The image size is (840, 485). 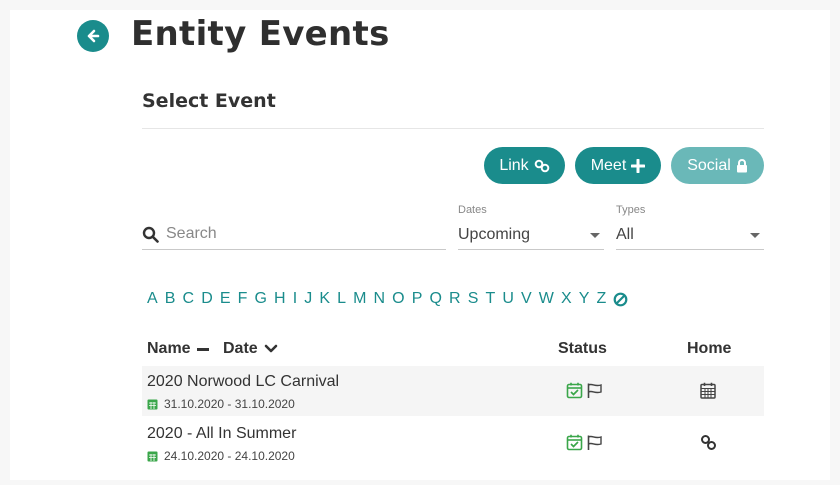 What do you see at coordinates (514, 165) in the screenshot?
I see `link-button-label: Link` at bounding box center [514, 165].